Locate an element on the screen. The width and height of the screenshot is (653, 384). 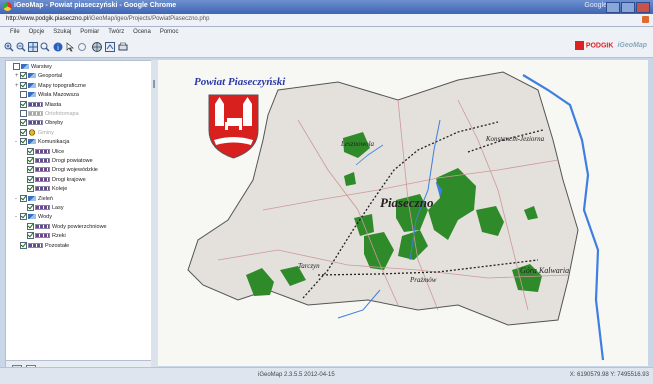
layer-item: - Komunikacja is located at coordinates (42, 142).